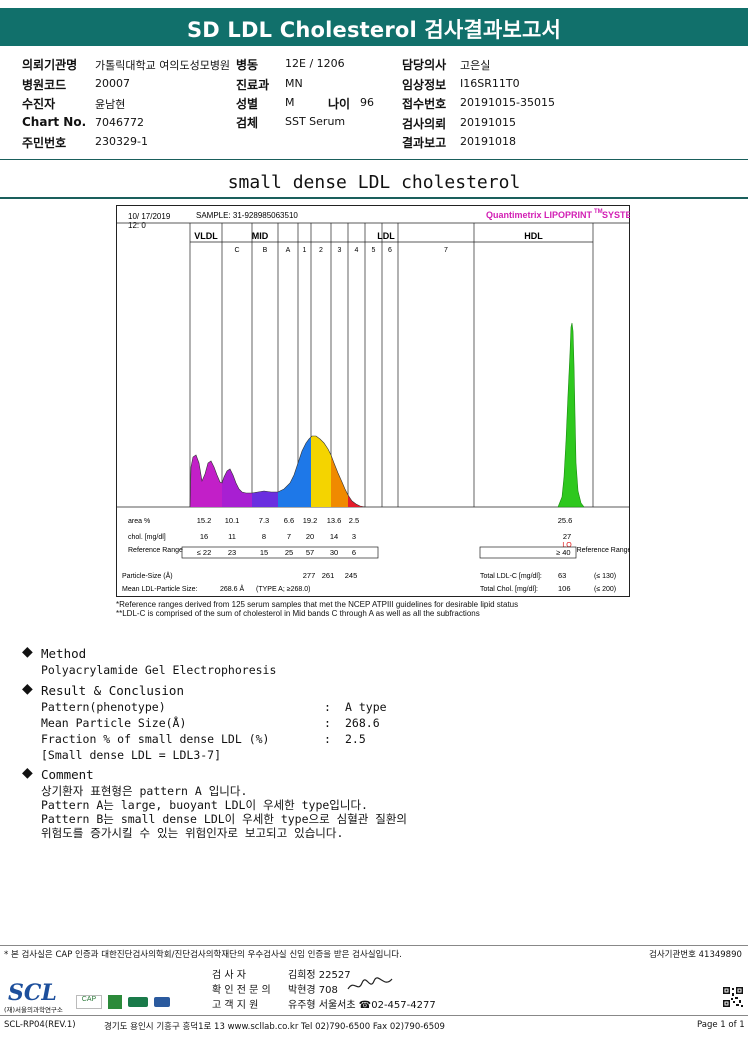 The height and width of the screenshot is (1044, 748). I want to click on particle-size-value: 245, so click(351, 575).